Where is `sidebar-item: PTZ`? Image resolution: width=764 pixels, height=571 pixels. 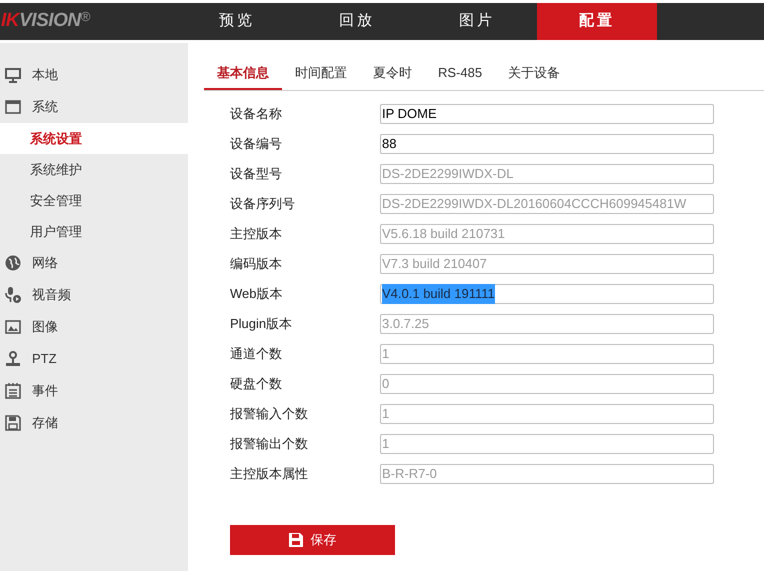 sidebar-item: PTZ is located at coordinates (94, 359).